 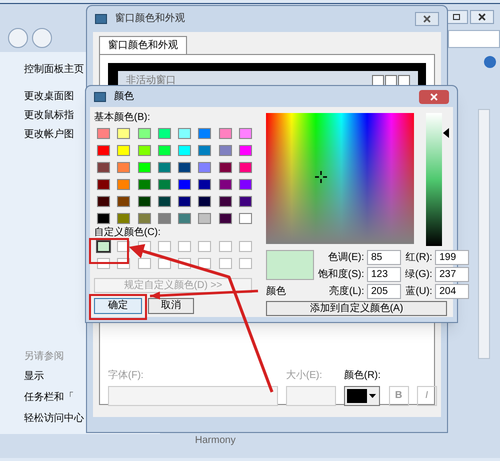 I want to click on section-label: 自定义颜色(C):, so click(x=128, y=233).